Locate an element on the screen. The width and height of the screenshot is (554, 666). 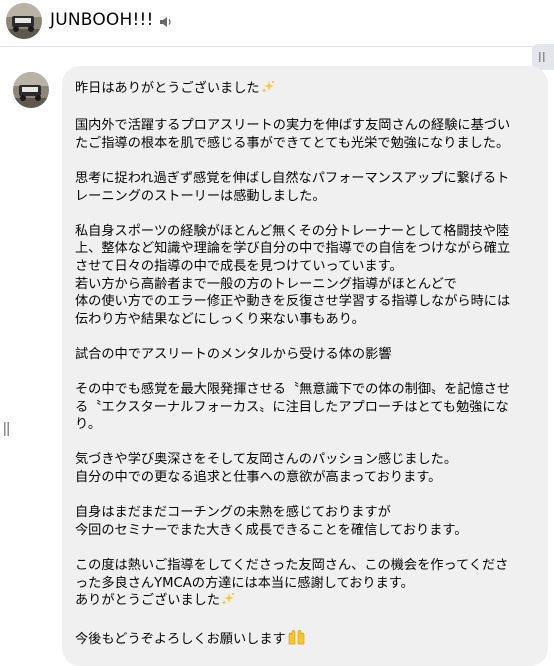
message-line: この度は熱いご指導をしてくださった友岡さん、この機会を作ってくださ is located at coordinates (292, 566).